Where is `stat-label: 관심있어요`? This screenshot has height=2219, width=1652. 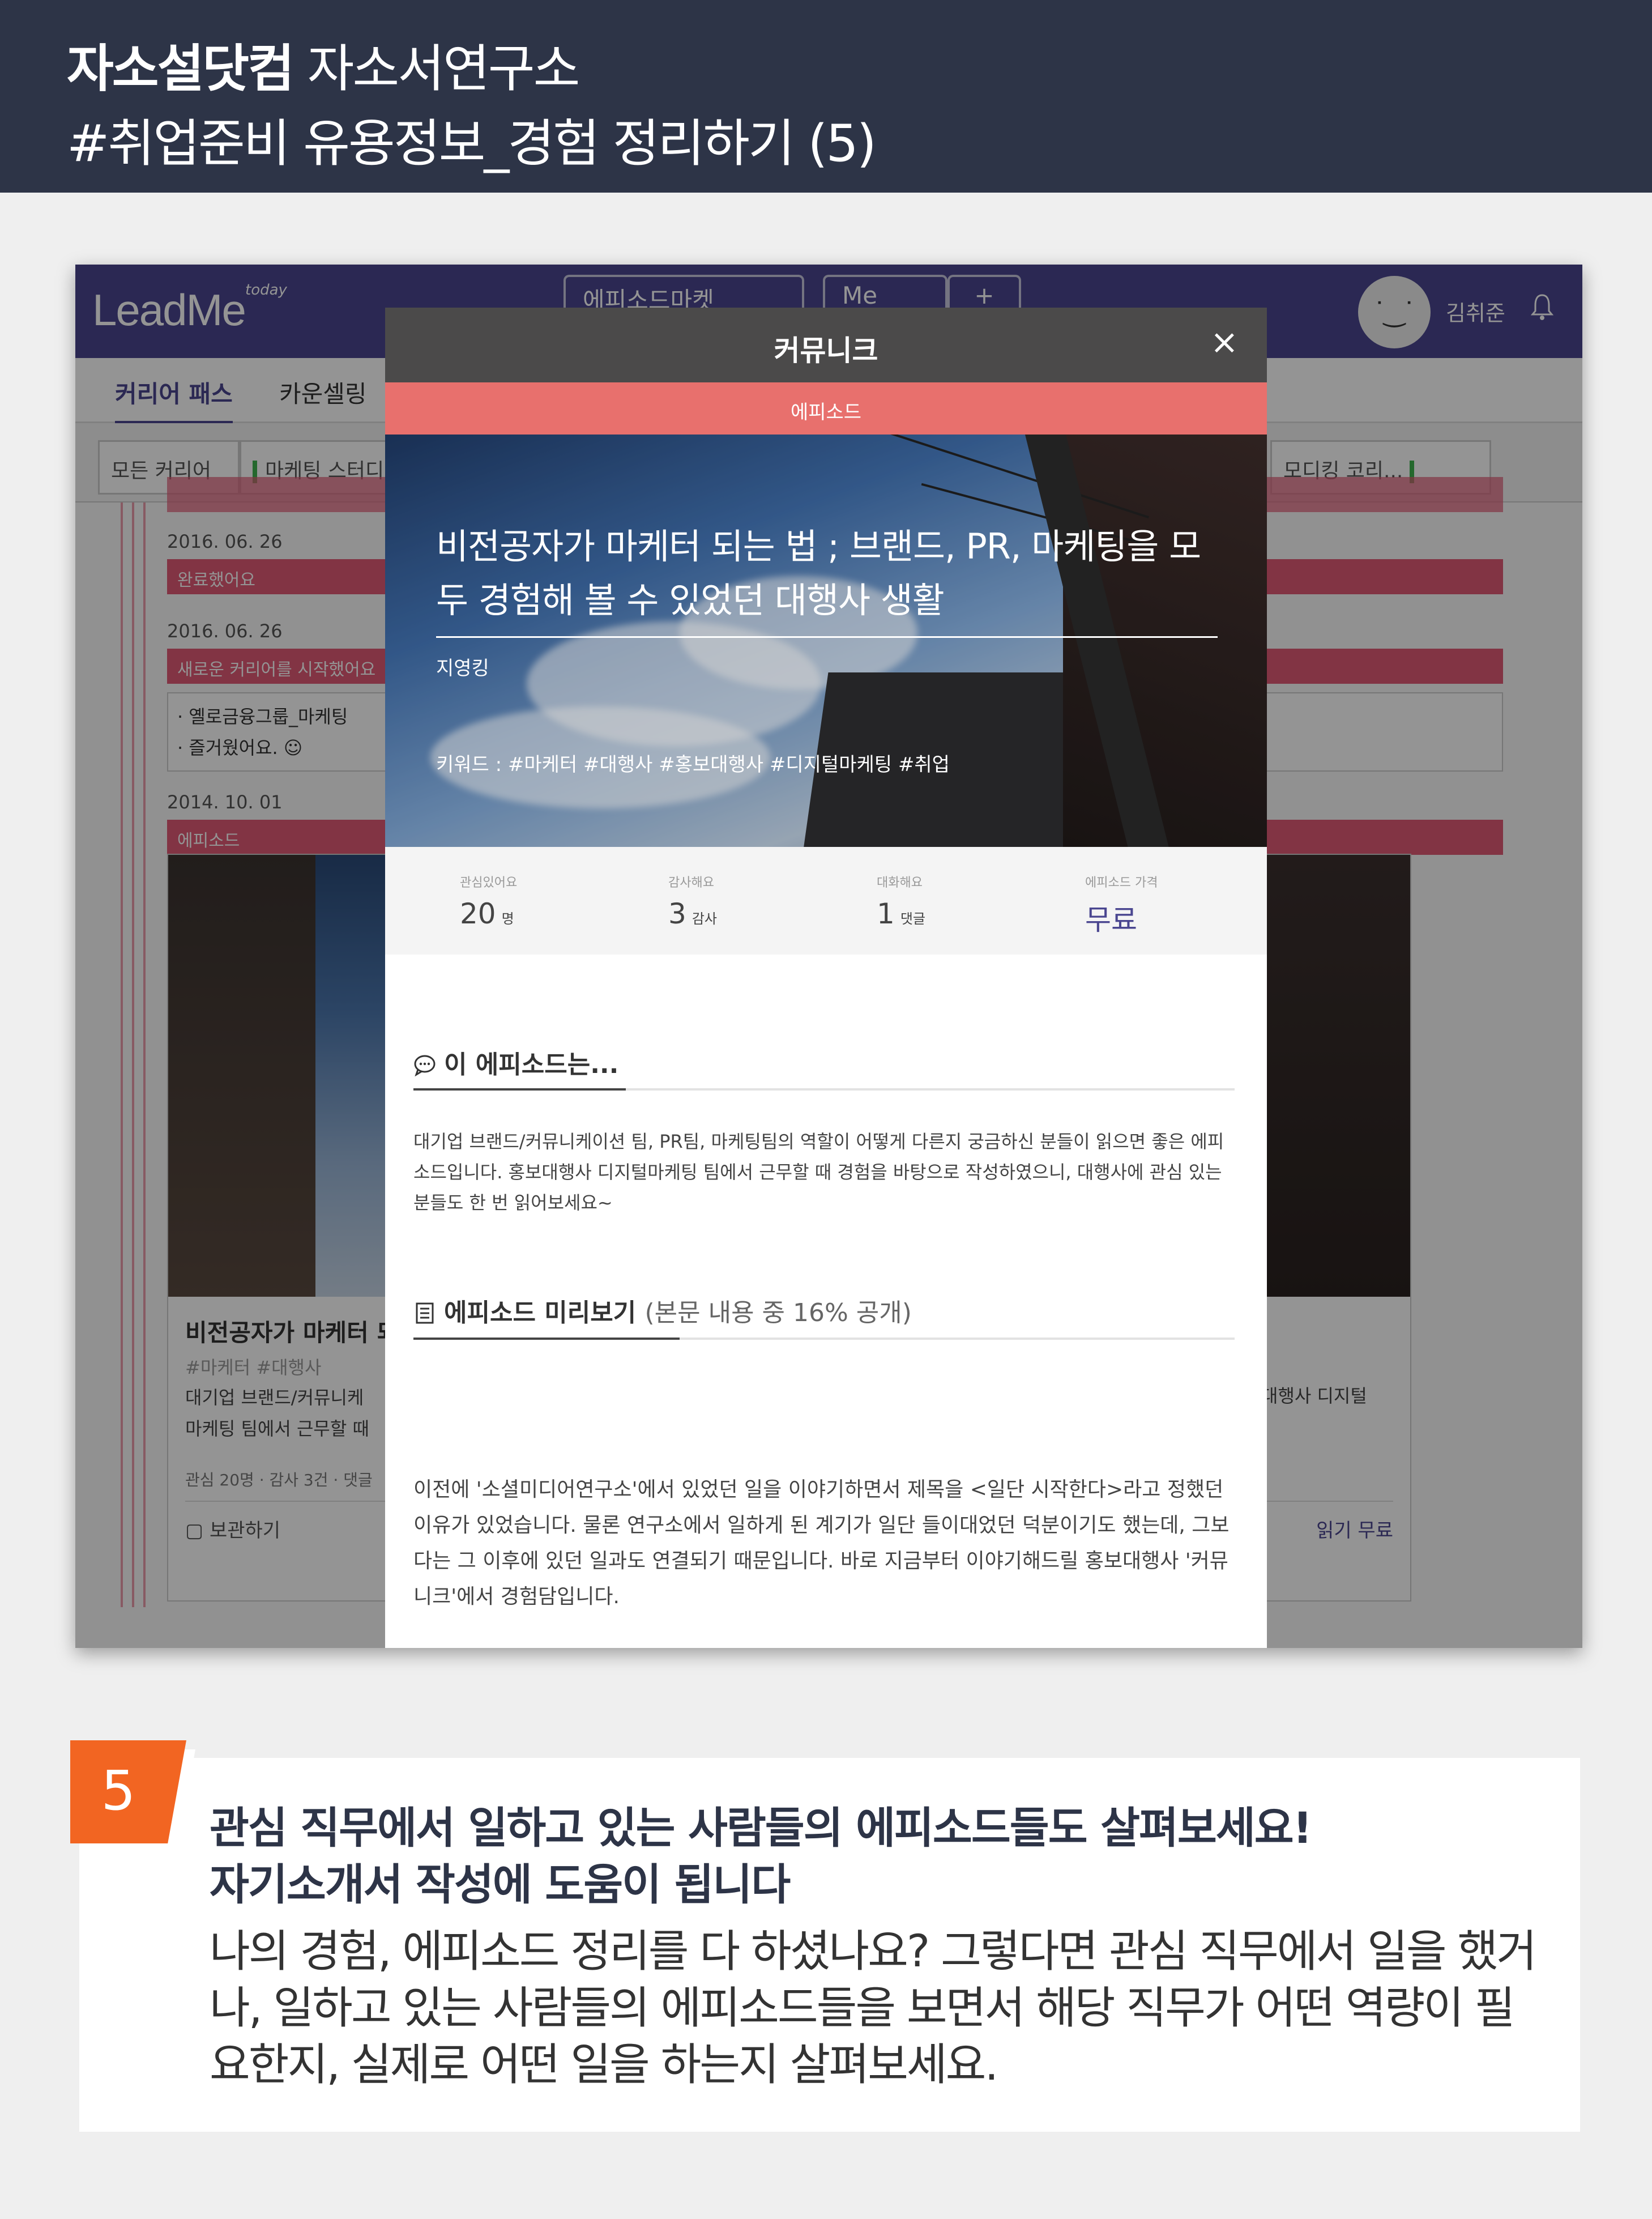 stat-label: 관심있어요 is located at coordinates (489, 883).